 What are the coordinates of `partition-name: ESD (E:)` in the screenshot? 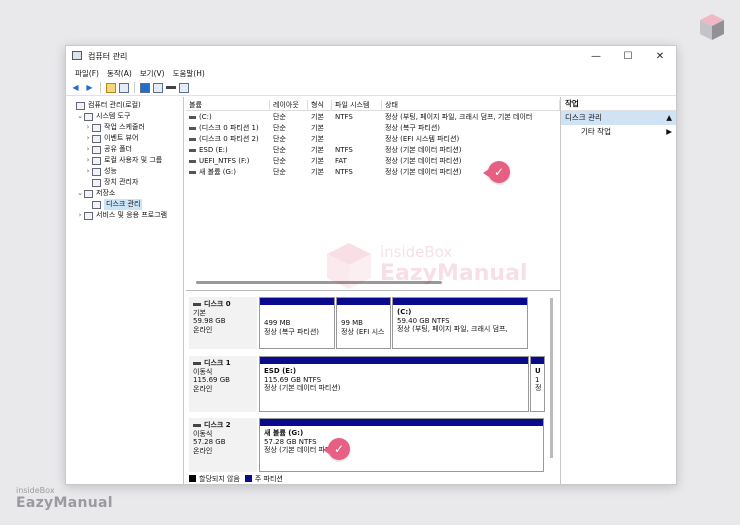 It's located at (280, 371).